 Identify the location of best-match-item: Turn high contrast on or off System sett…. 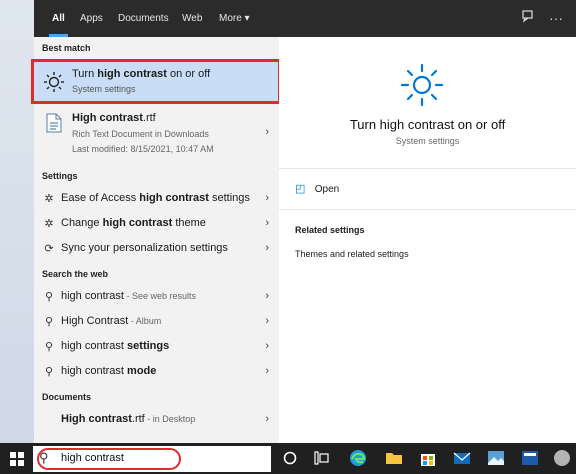
(156, 81).